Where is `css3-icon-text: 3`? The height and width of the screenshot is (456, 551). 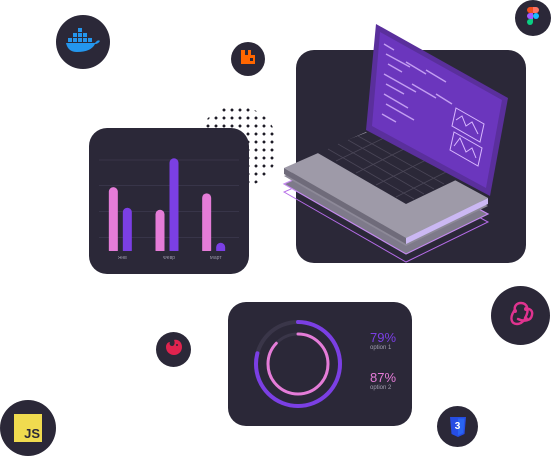
css3-icon-text: 3 is located at coordinates (457, 426).